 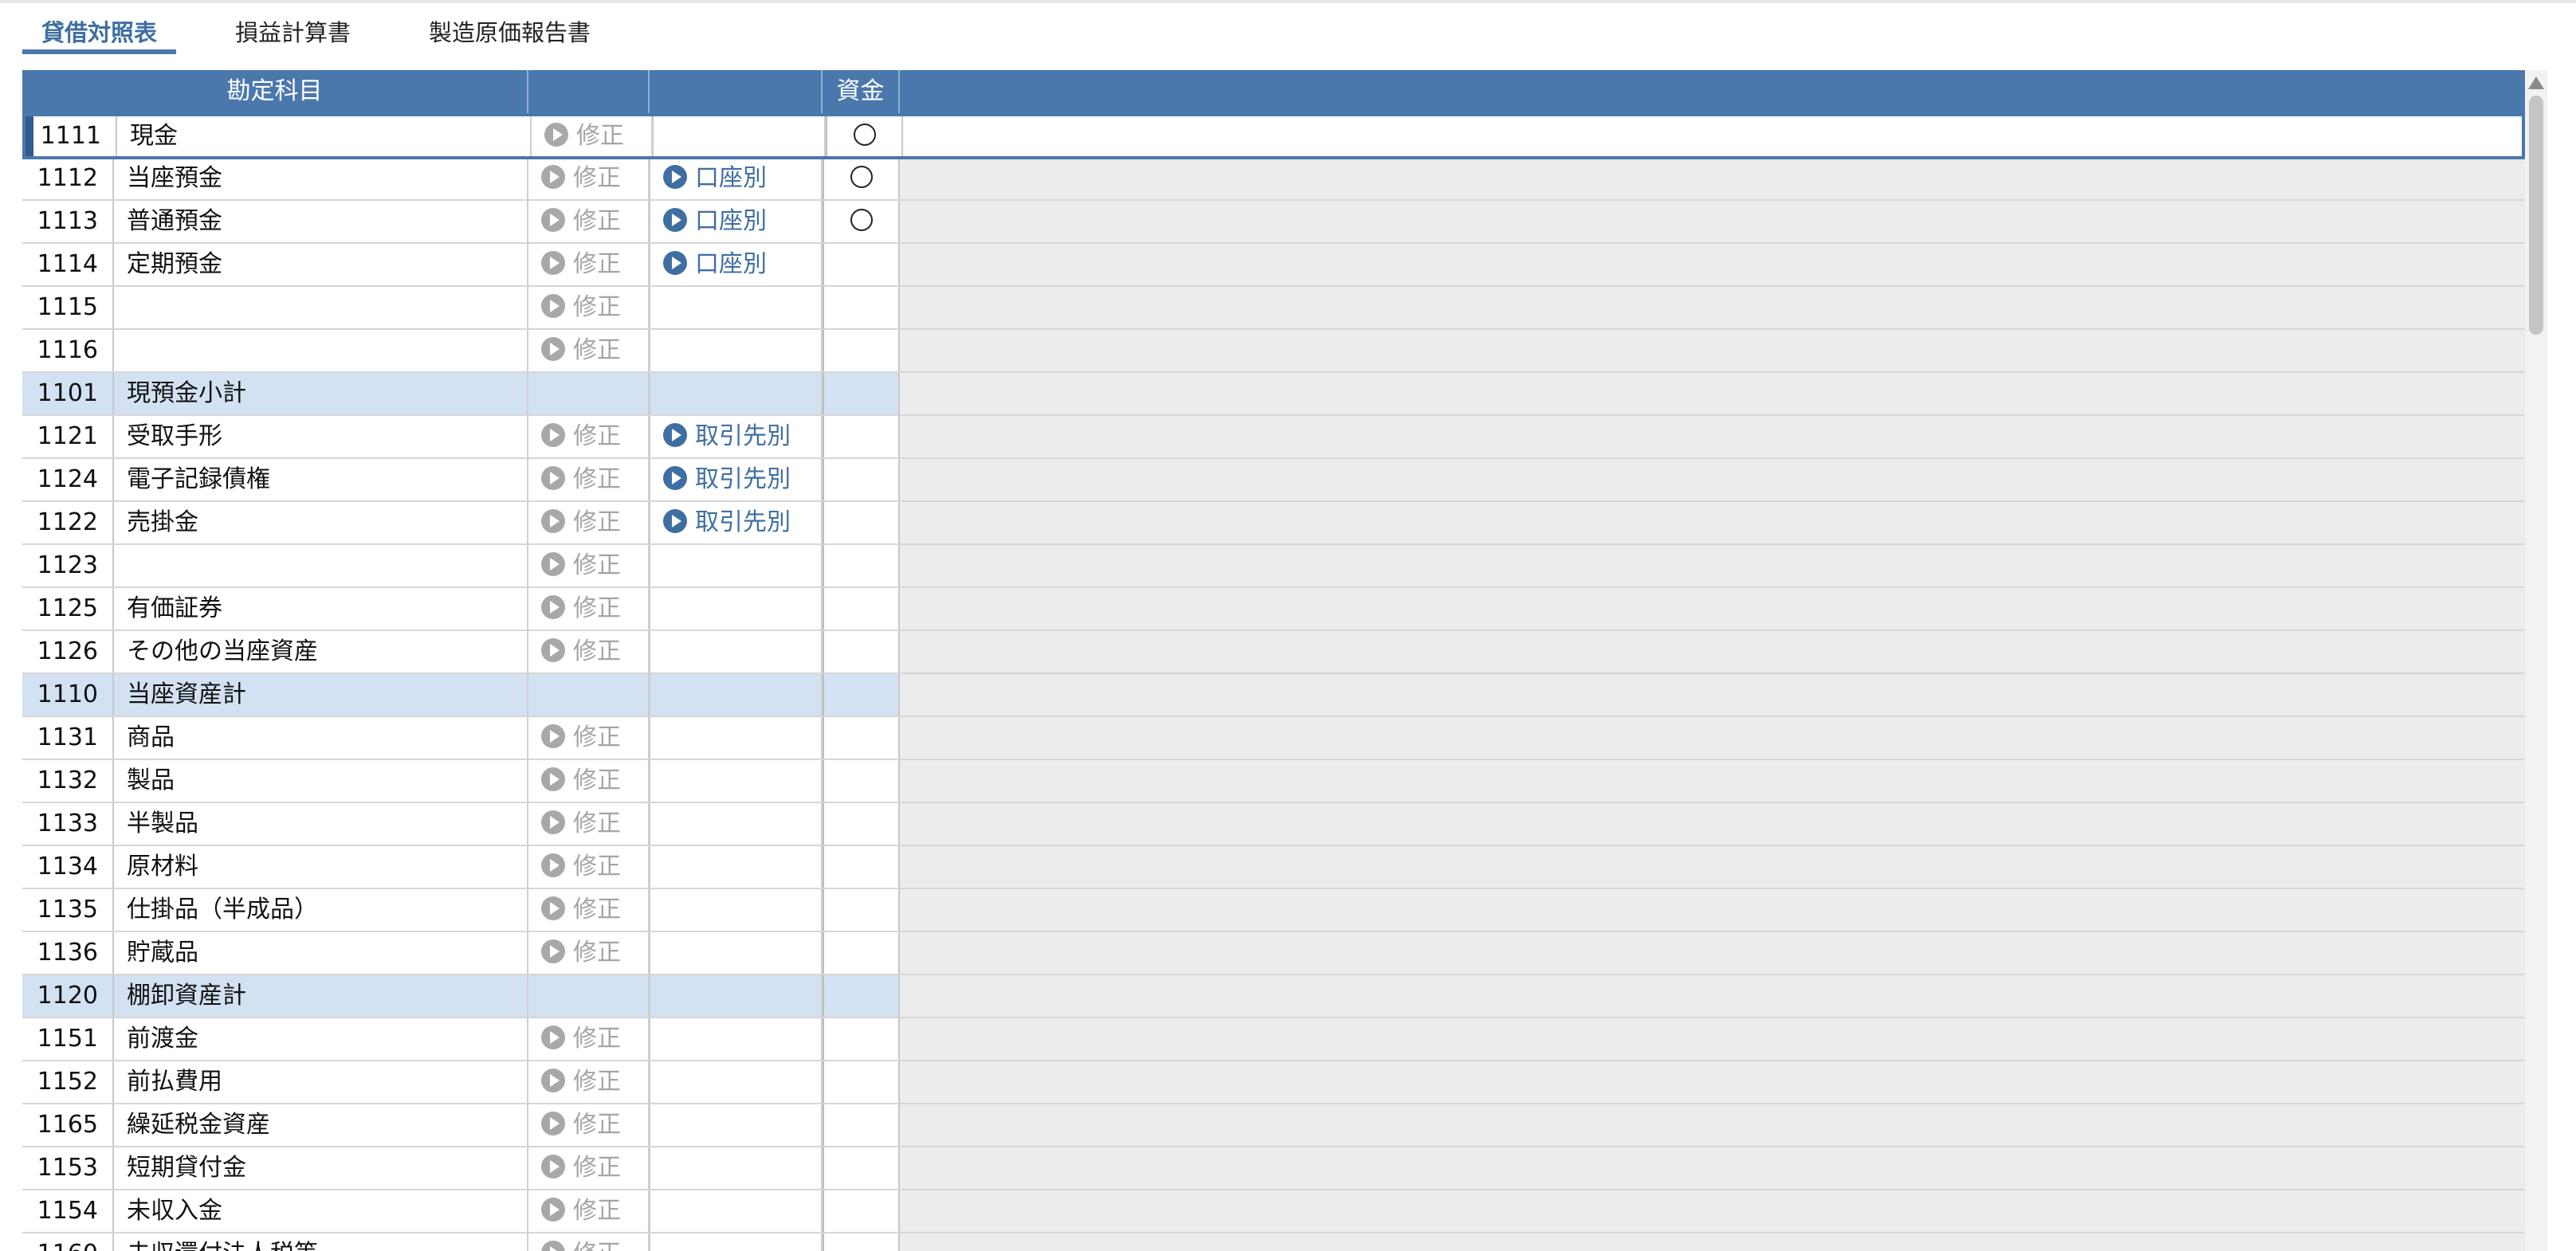 I want to click on table-row: 1165 繰延税金資産 修正, so click(x=1273, y=1125).